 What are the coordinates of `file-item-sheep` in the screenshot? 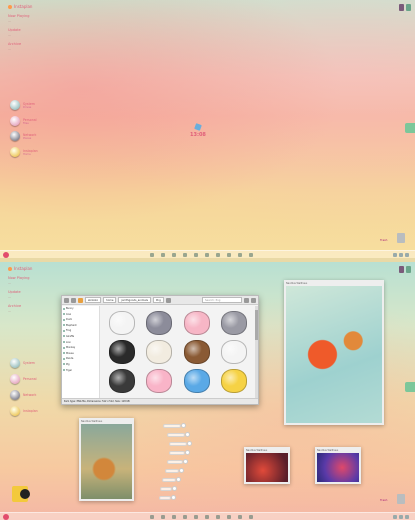 It's located at (160, 351).